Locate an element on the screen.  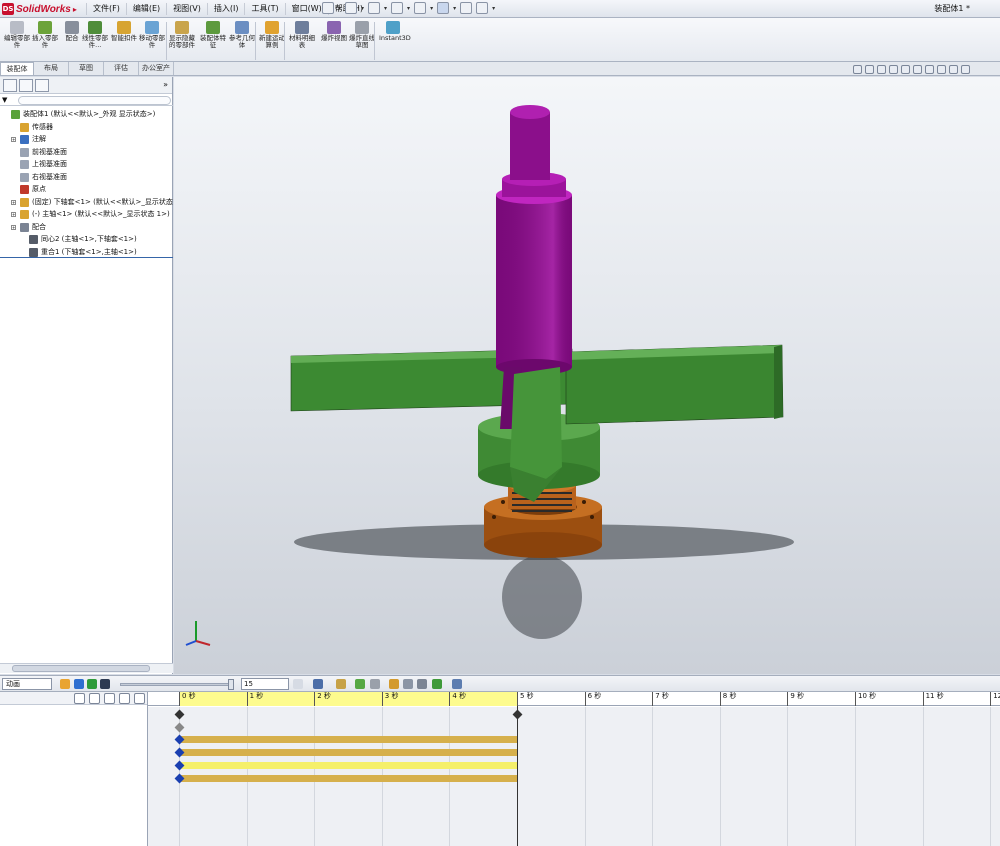
spring-icon is located at coordinates (408, 684).